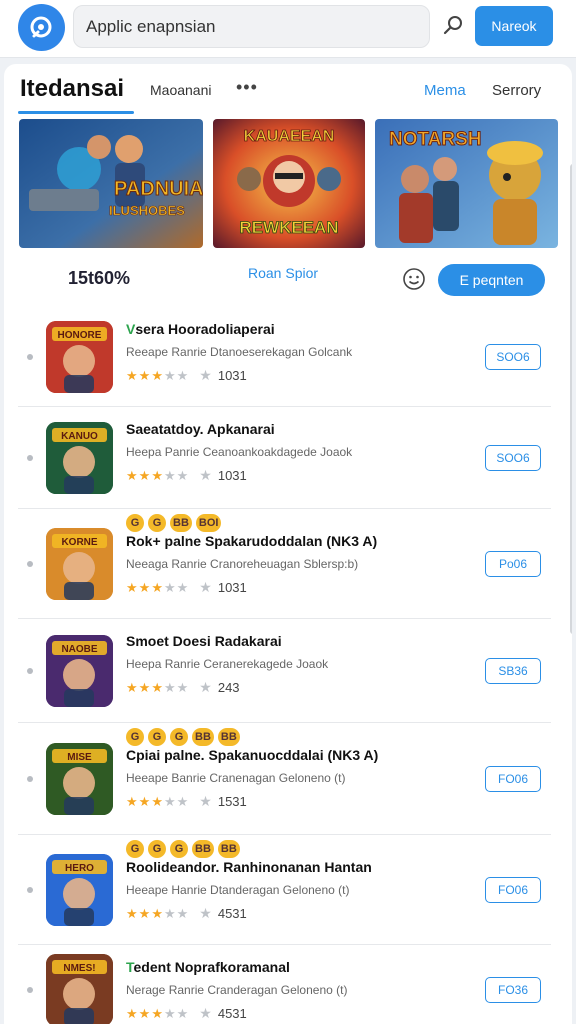  I want to click on featured-banner-3: NOTARSH, so click(466, 183).